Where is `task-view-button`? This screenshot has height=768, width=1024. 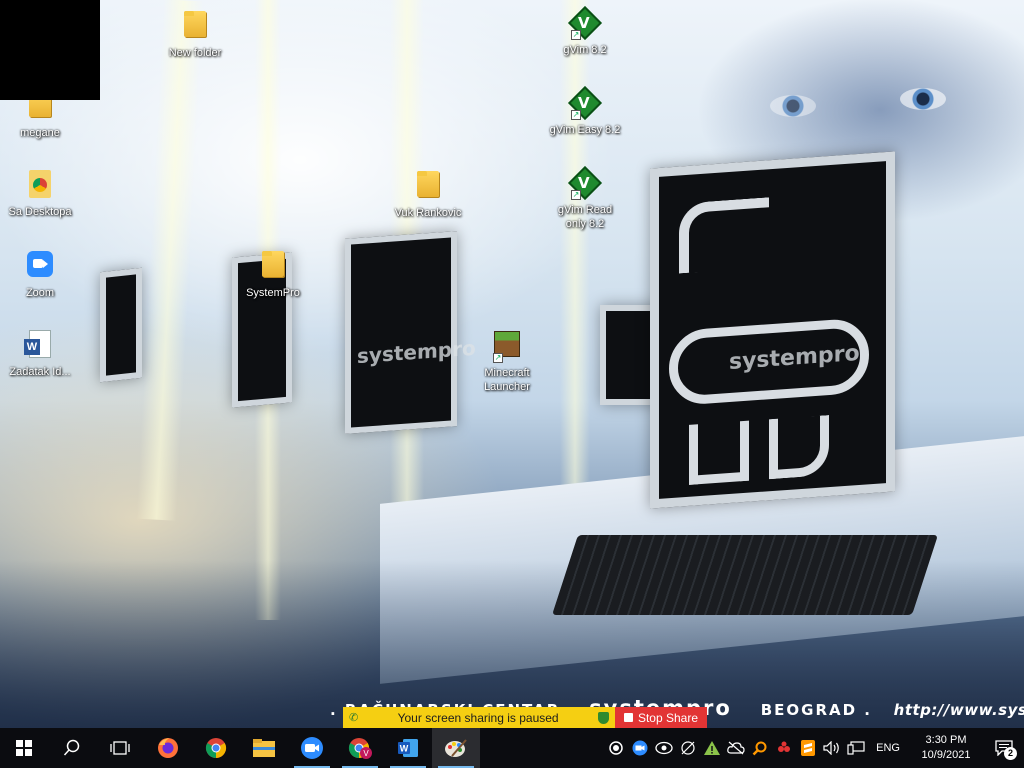 task-view-button is located at coordinates (120, 748).